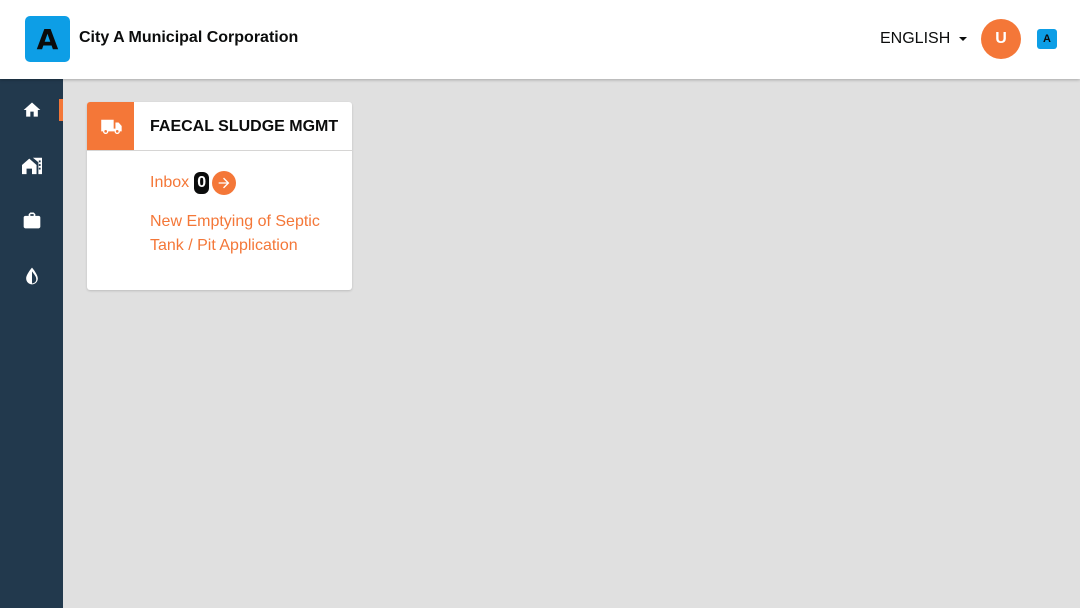  I want to click on card-header: FAECAL SLUDGE MGMT, so click(219, 126).